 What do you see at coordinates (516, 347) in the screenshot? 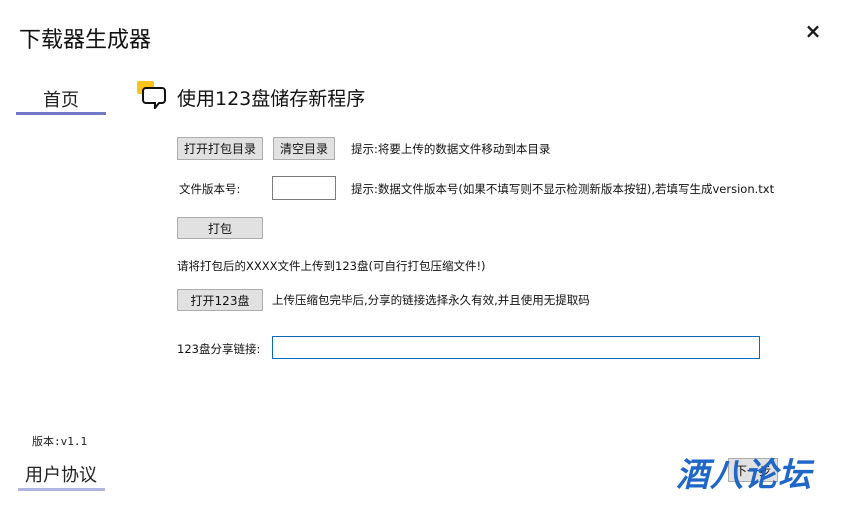
I see `share-link-input` at bounding box center [516, 347].